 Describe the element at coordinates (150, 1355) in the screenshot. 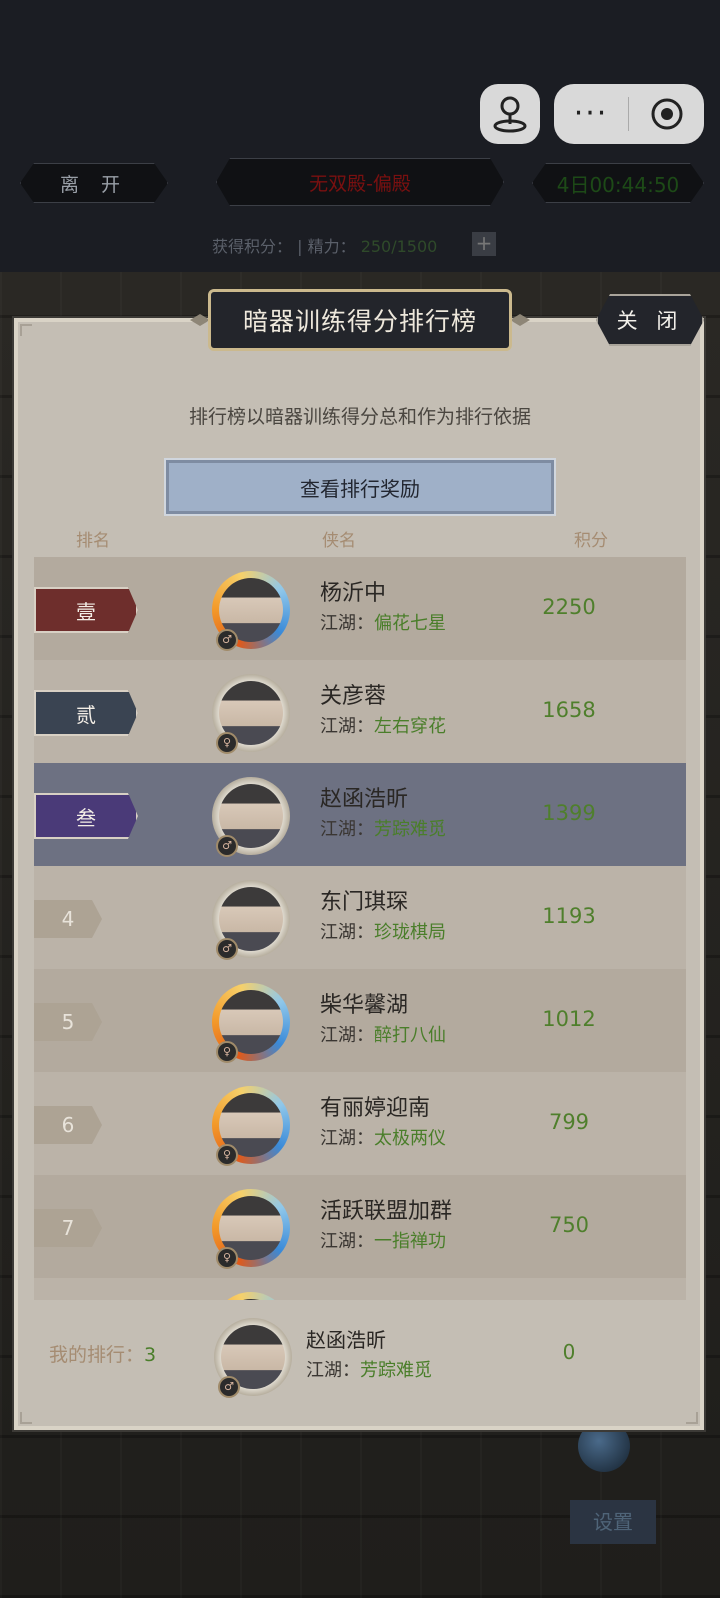

I see `my-rank-value: 3` at that location.